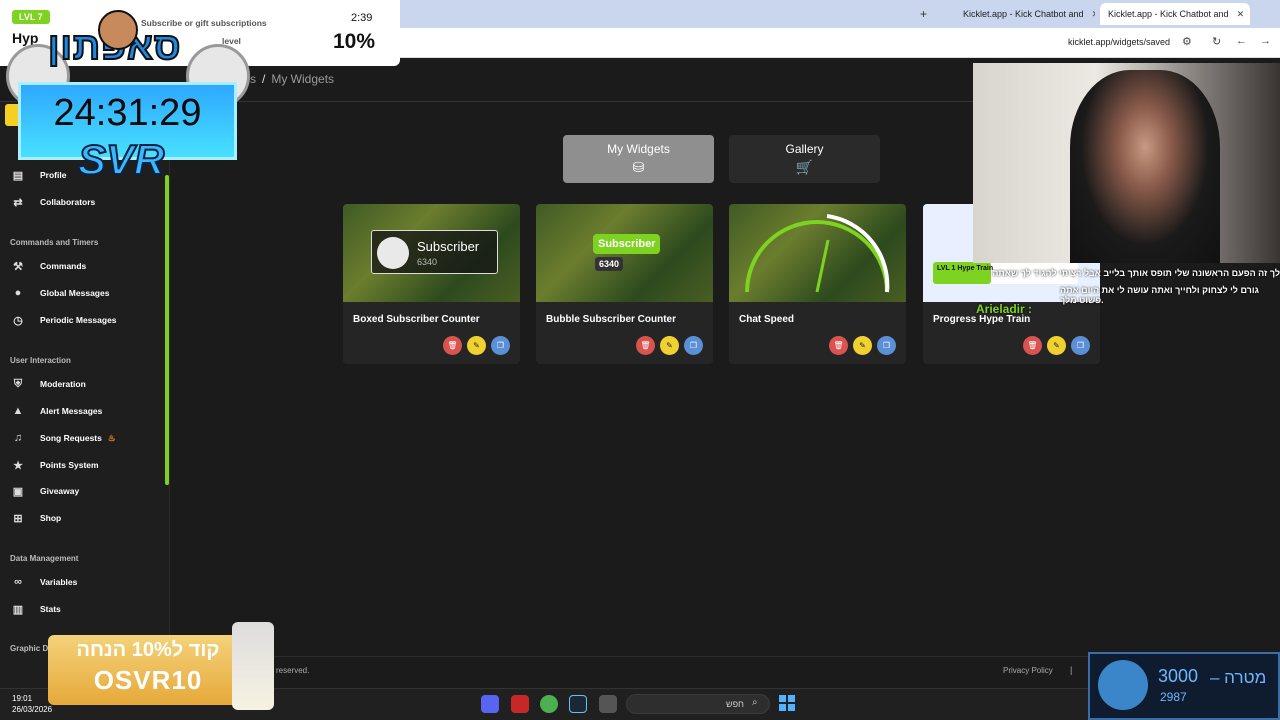  Describe the element at coordinates (1119, 42) in the screenshot. I see `url-text: kicklet.app/widgets/saved` at that location.